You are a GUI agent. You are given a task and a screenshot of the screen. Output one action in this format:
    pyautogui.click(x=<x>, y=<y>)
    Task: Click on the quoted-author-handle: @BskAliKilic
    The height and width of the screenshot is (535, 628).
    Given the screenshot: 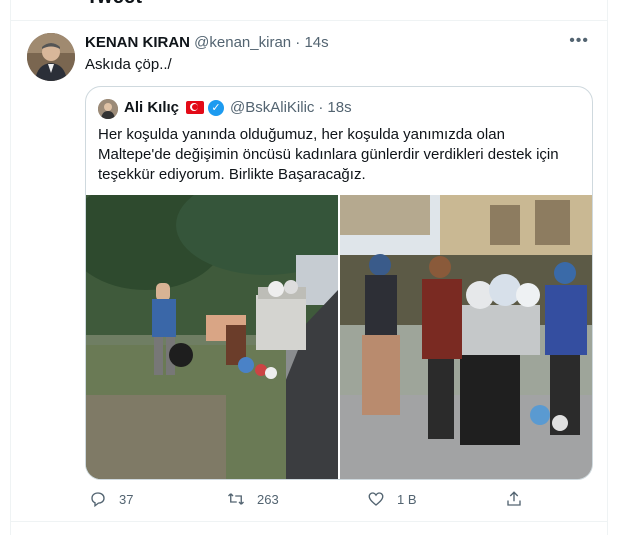 What is the action you would take?
    pyautogui.click(x=272, y=107)
    